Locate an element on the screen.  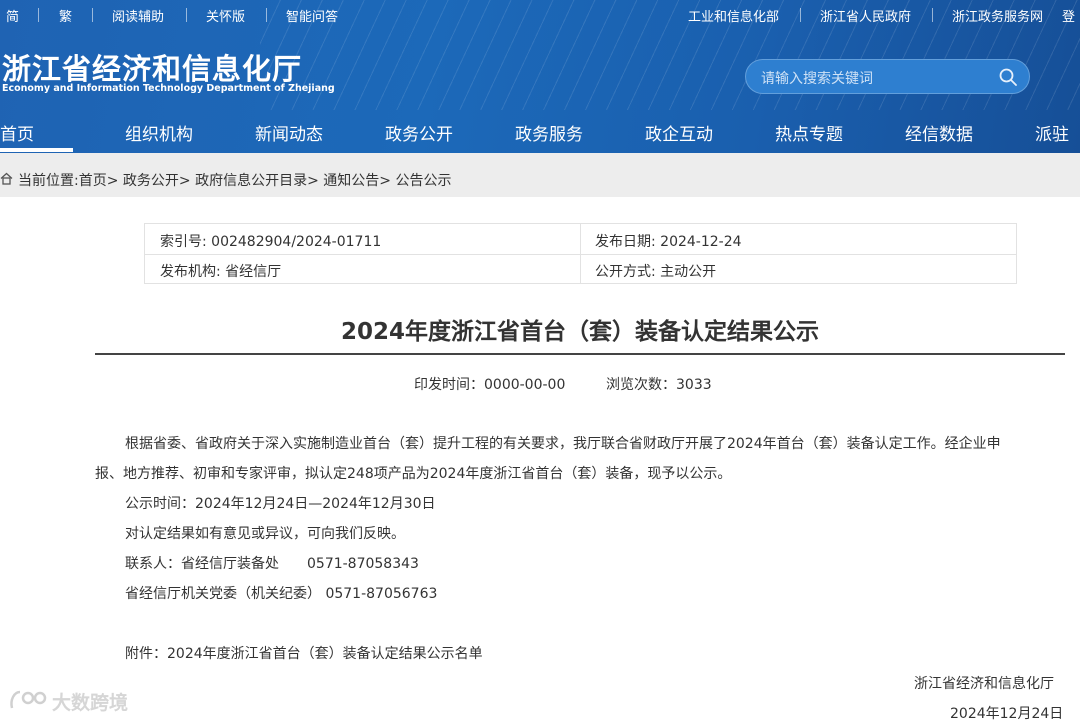
nav-interaction: 政企互动 is located at coordinates (679, 132).